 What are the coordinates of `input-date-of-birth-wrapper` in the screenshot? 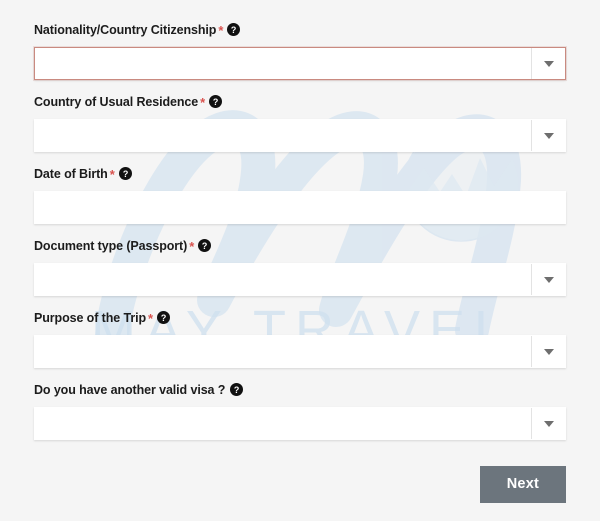 It's located at (300, 207).